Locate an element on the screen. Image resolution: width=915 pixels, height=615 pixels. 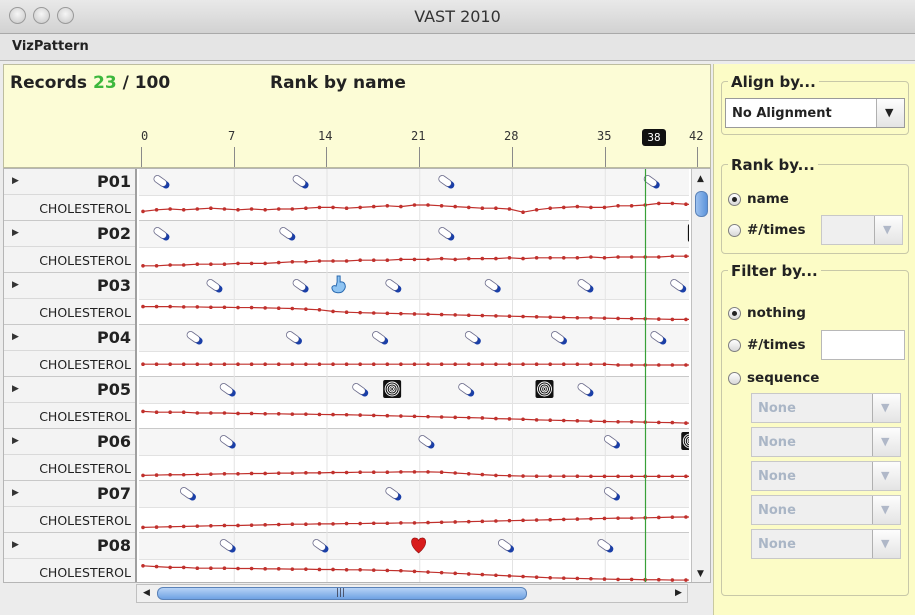
horizontal-scroll-thumb: ||| is located at coordinates (342, 593).